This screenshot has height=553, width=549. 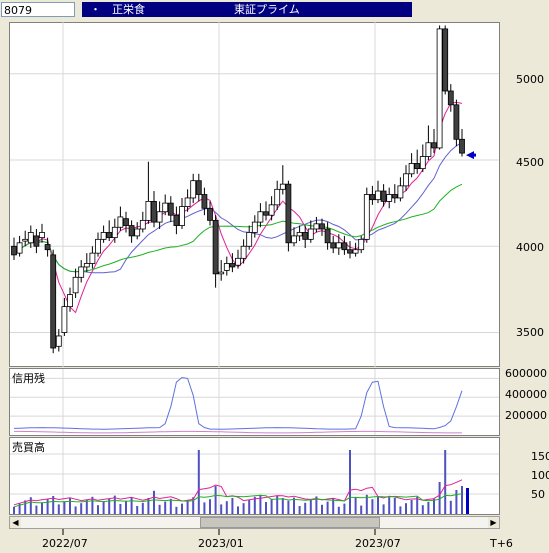 I want to click on x-tick-2022-07: 2022/07, so click(x=65, y=543).